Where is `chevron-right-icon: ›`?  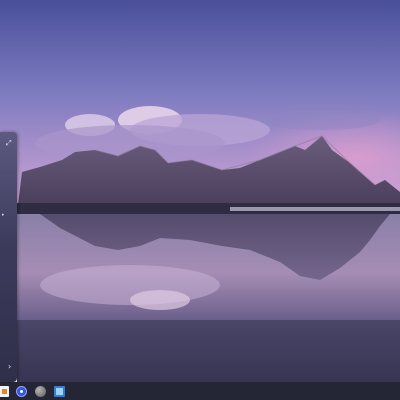 chevron-right-icon: › is located at coordinates (9, 367).